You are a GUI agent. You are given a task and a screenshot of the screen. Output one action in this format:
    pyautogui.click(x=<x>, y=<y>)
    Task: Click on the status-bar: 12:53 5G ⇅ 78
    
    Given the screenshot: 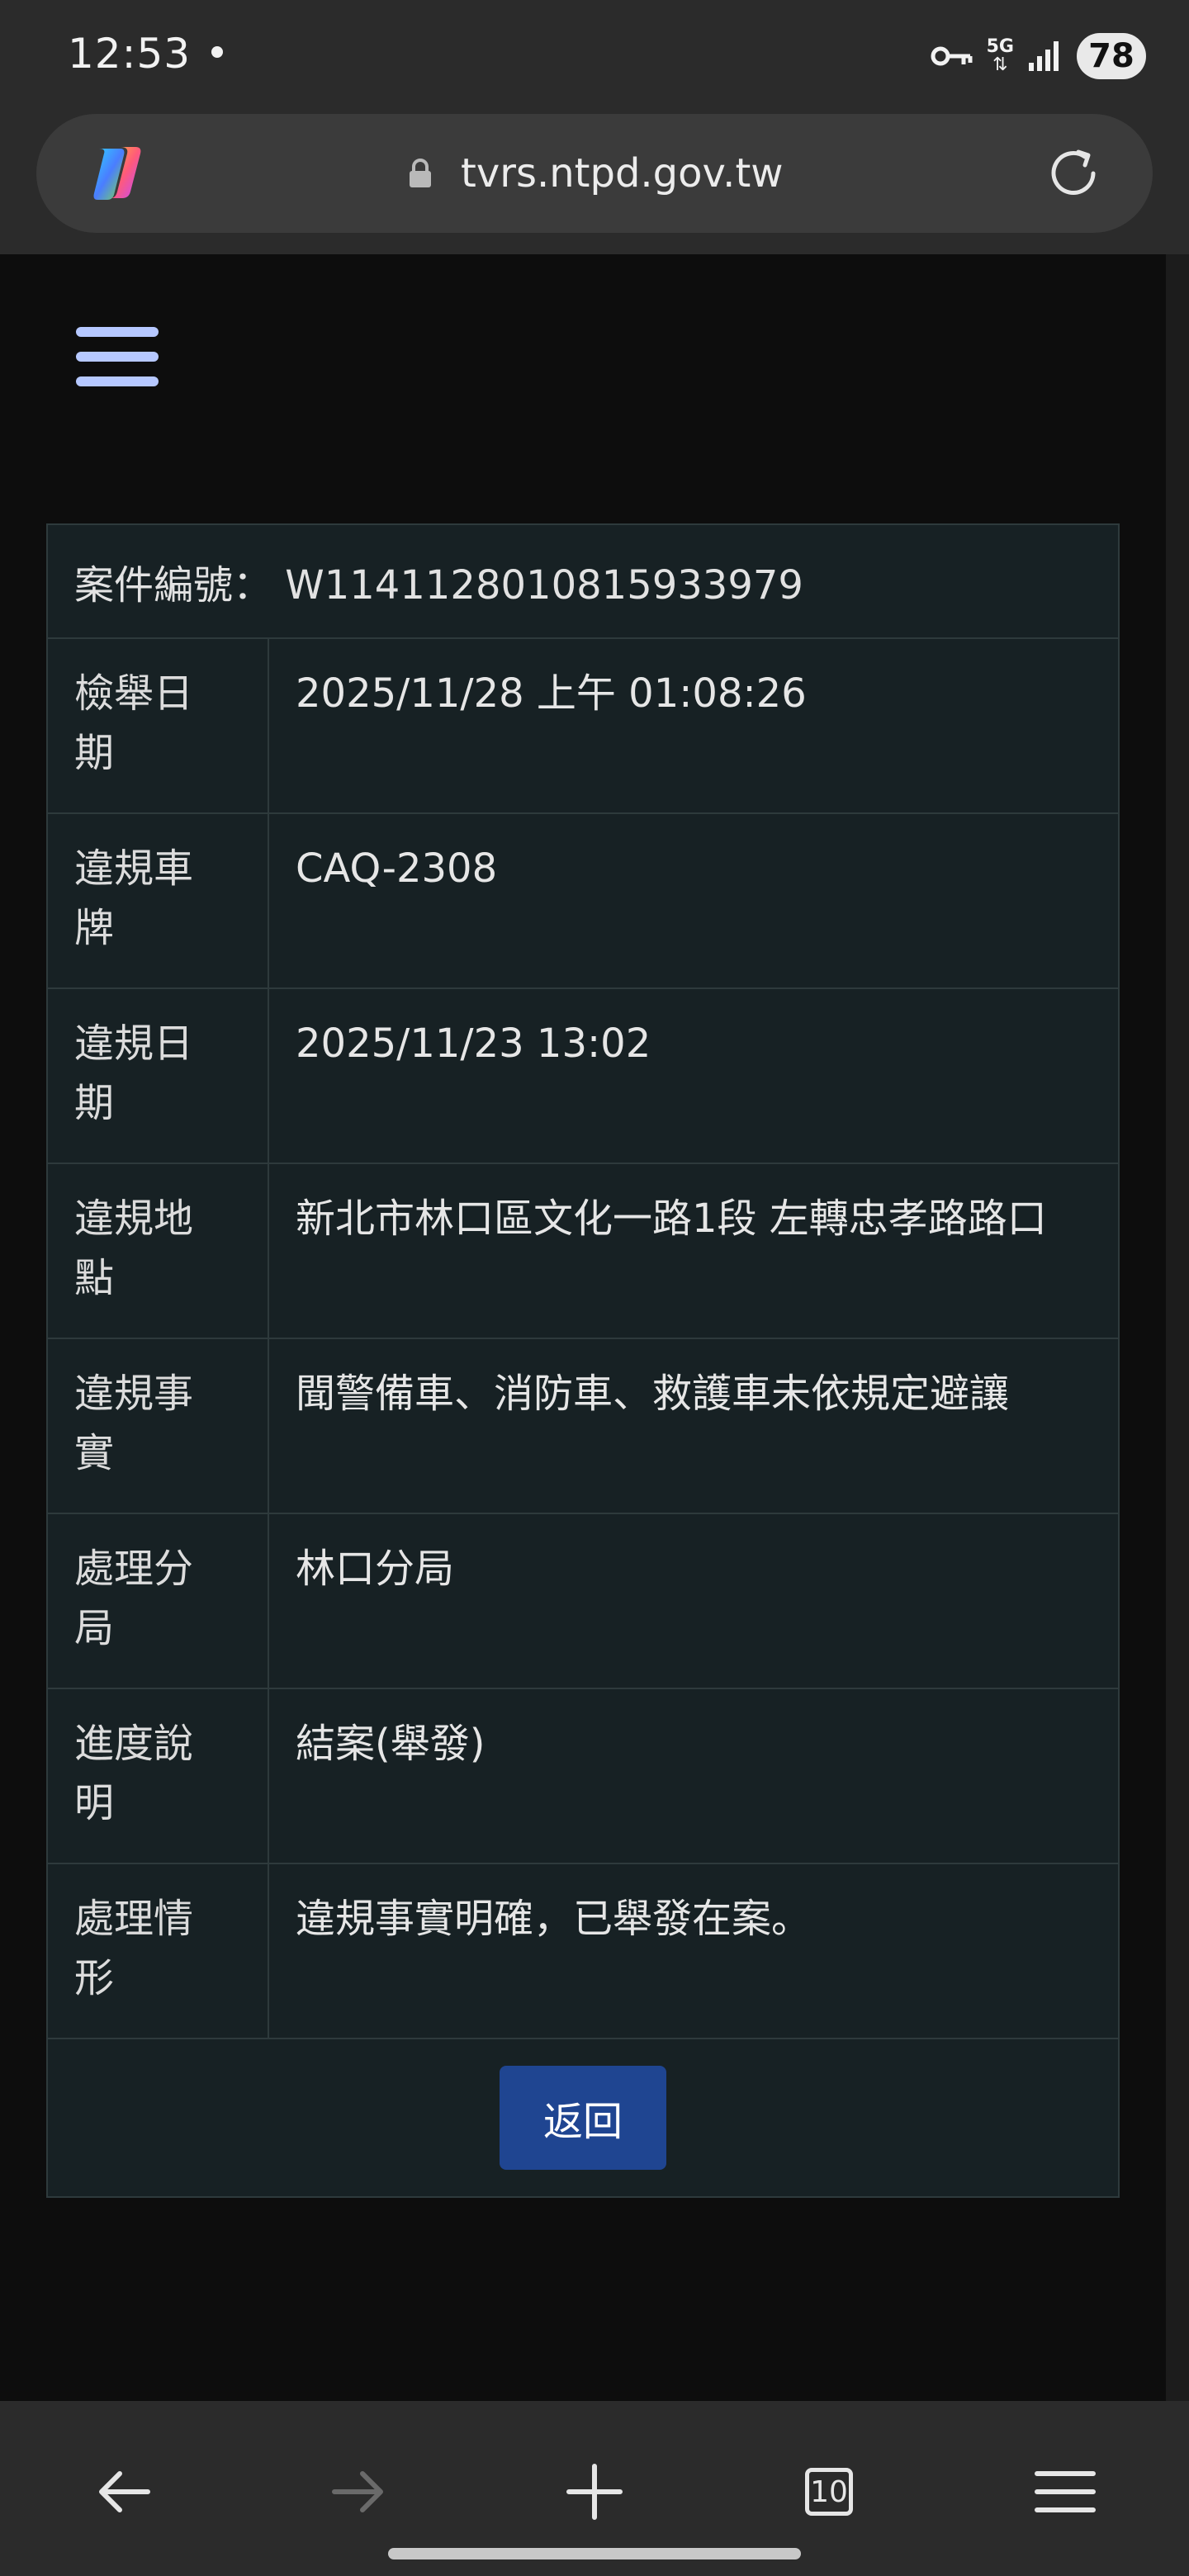 What is the action you would take?
    pyautogui.click(x=594, y=57)
    